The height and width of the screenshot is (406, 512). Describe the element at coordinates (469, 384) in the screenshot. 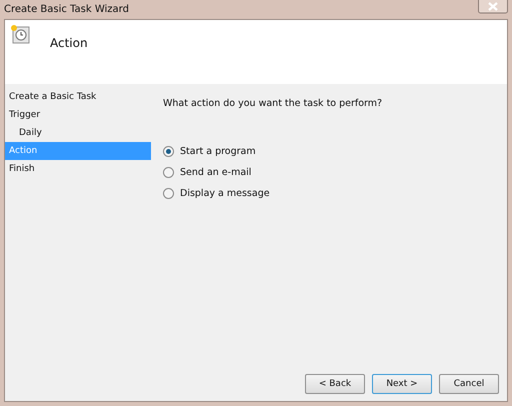

I see `wizard-button: Cancel` at that location.